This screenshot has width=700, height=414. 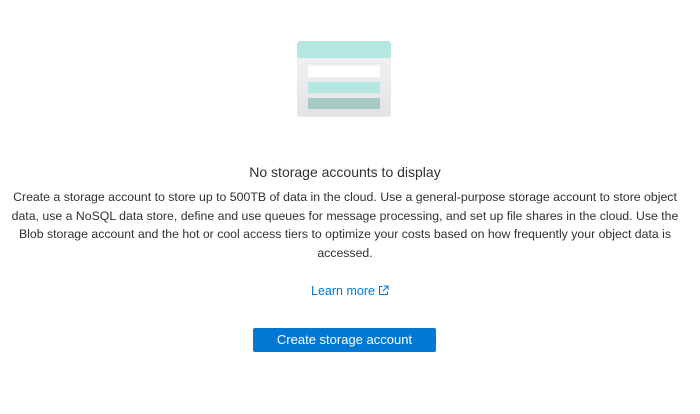 I want to click on learn-more-row: Learn more, so click(x=350, y=291).